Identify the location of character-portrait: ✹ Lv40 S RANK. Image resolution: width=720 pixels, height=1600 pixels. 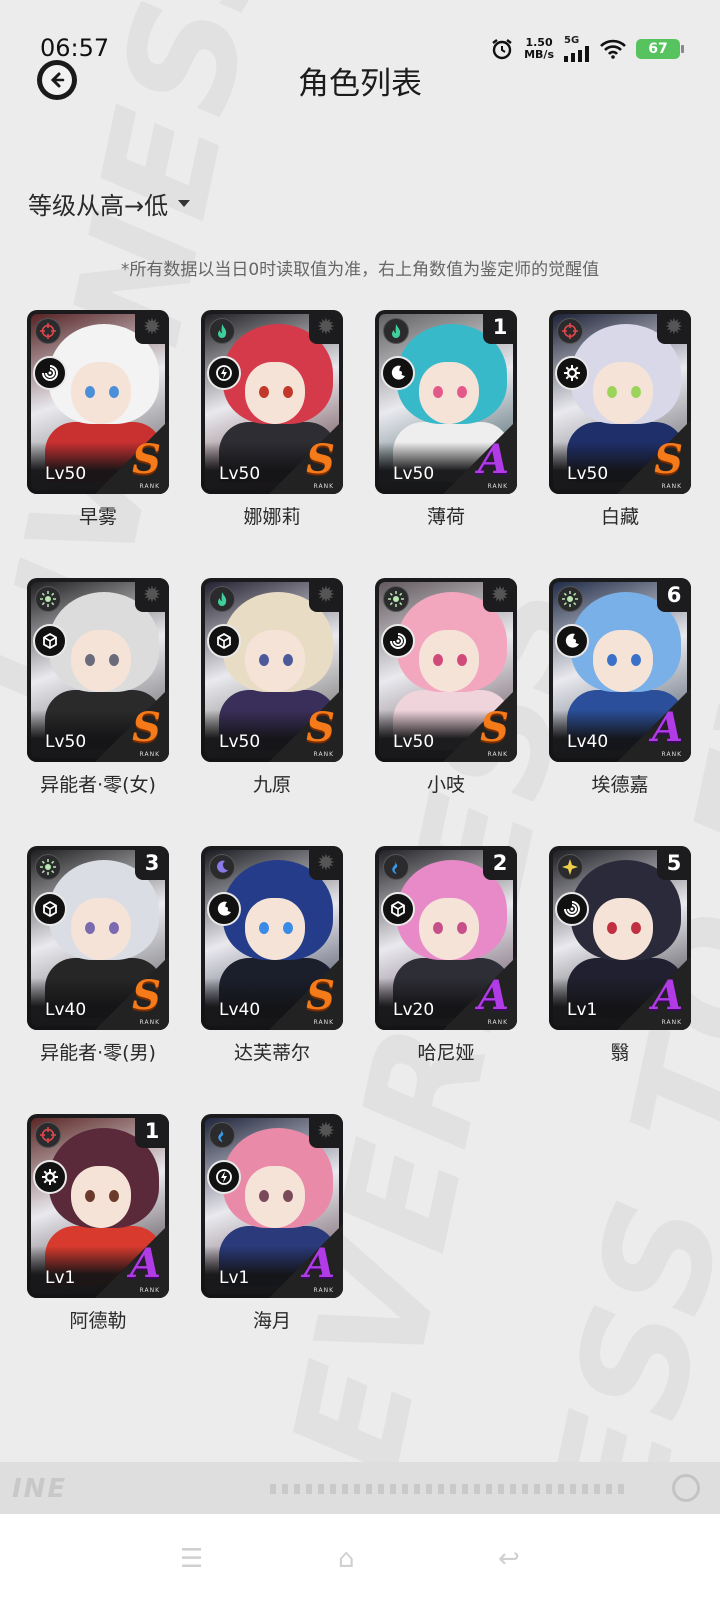
(272, 938).